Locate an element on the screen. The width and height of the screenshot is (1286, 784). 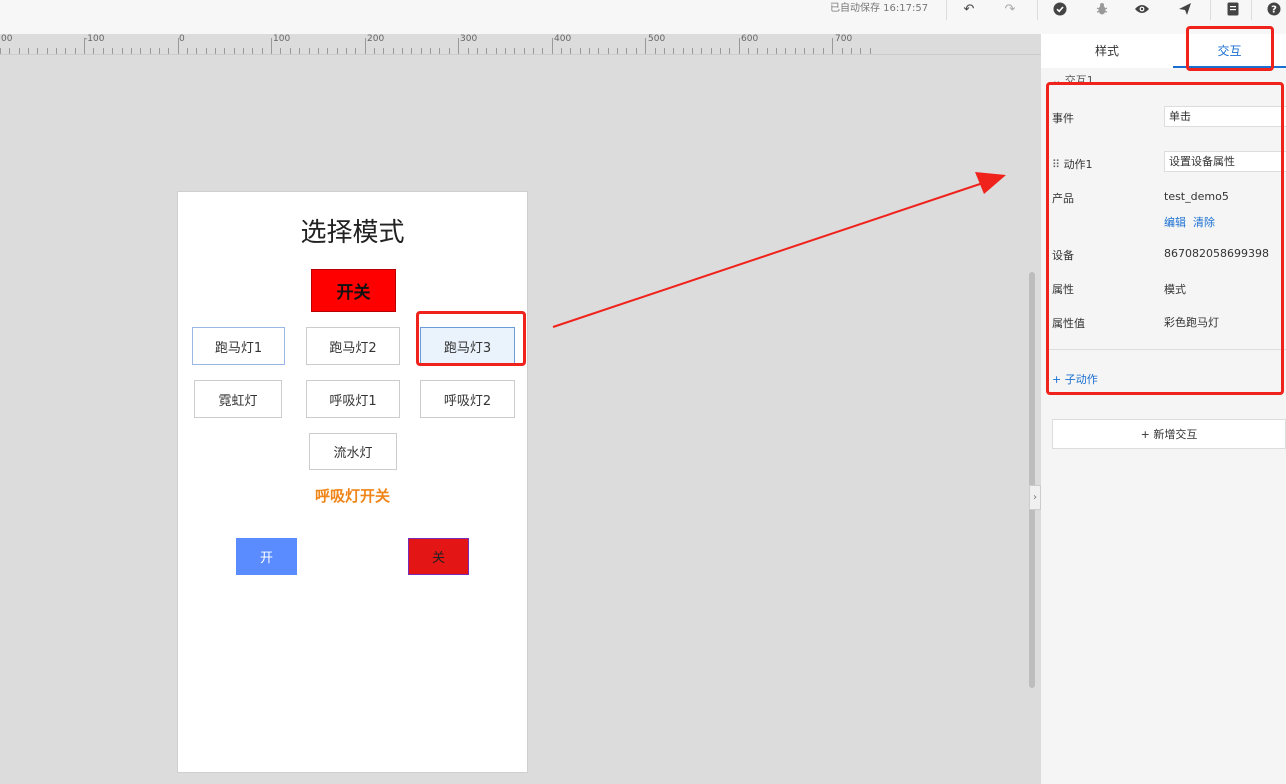
add-interaction-button: + 新增交互 is located at coordinates (1169, 434).